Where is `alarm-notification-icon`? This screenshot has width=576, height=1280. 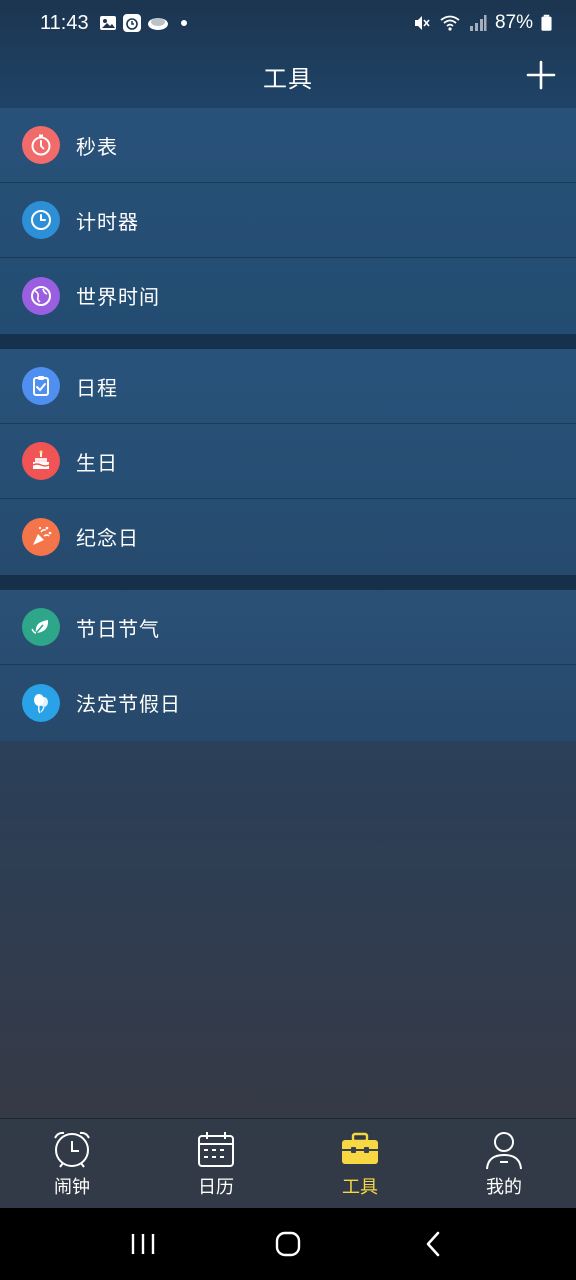 alarm-notification-icon is located at coordinates (131, 23).